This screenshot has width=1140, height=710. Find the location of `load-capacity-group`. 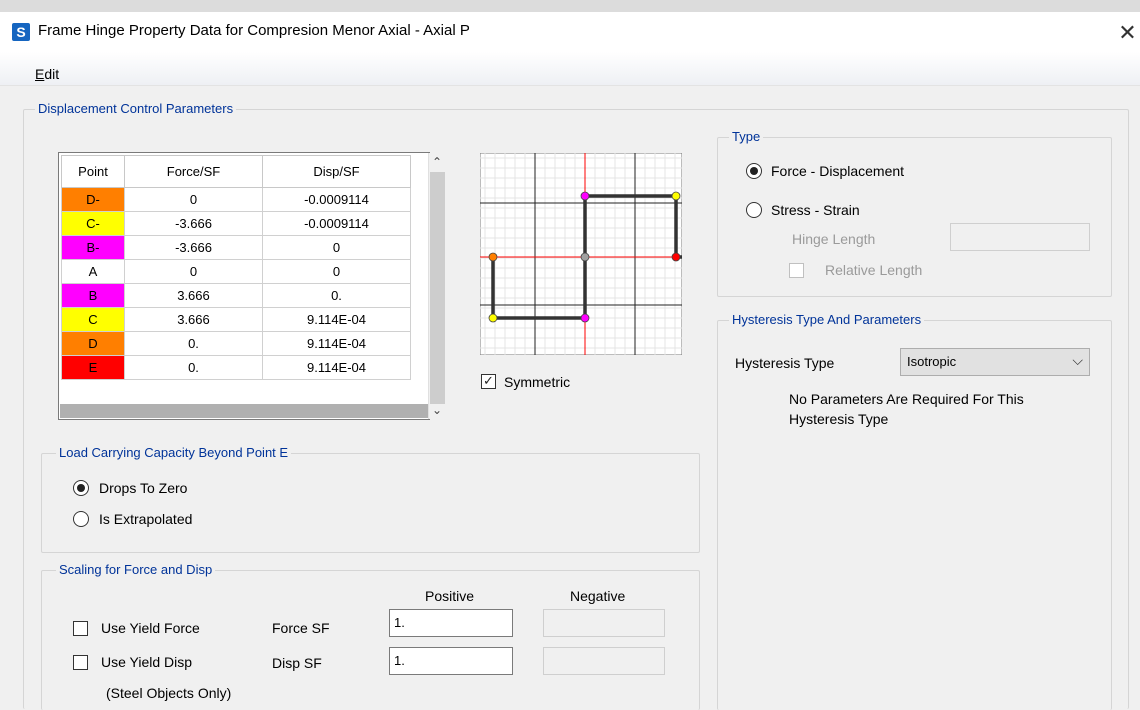

load-capacity-group is located at coordinates (370, 503).